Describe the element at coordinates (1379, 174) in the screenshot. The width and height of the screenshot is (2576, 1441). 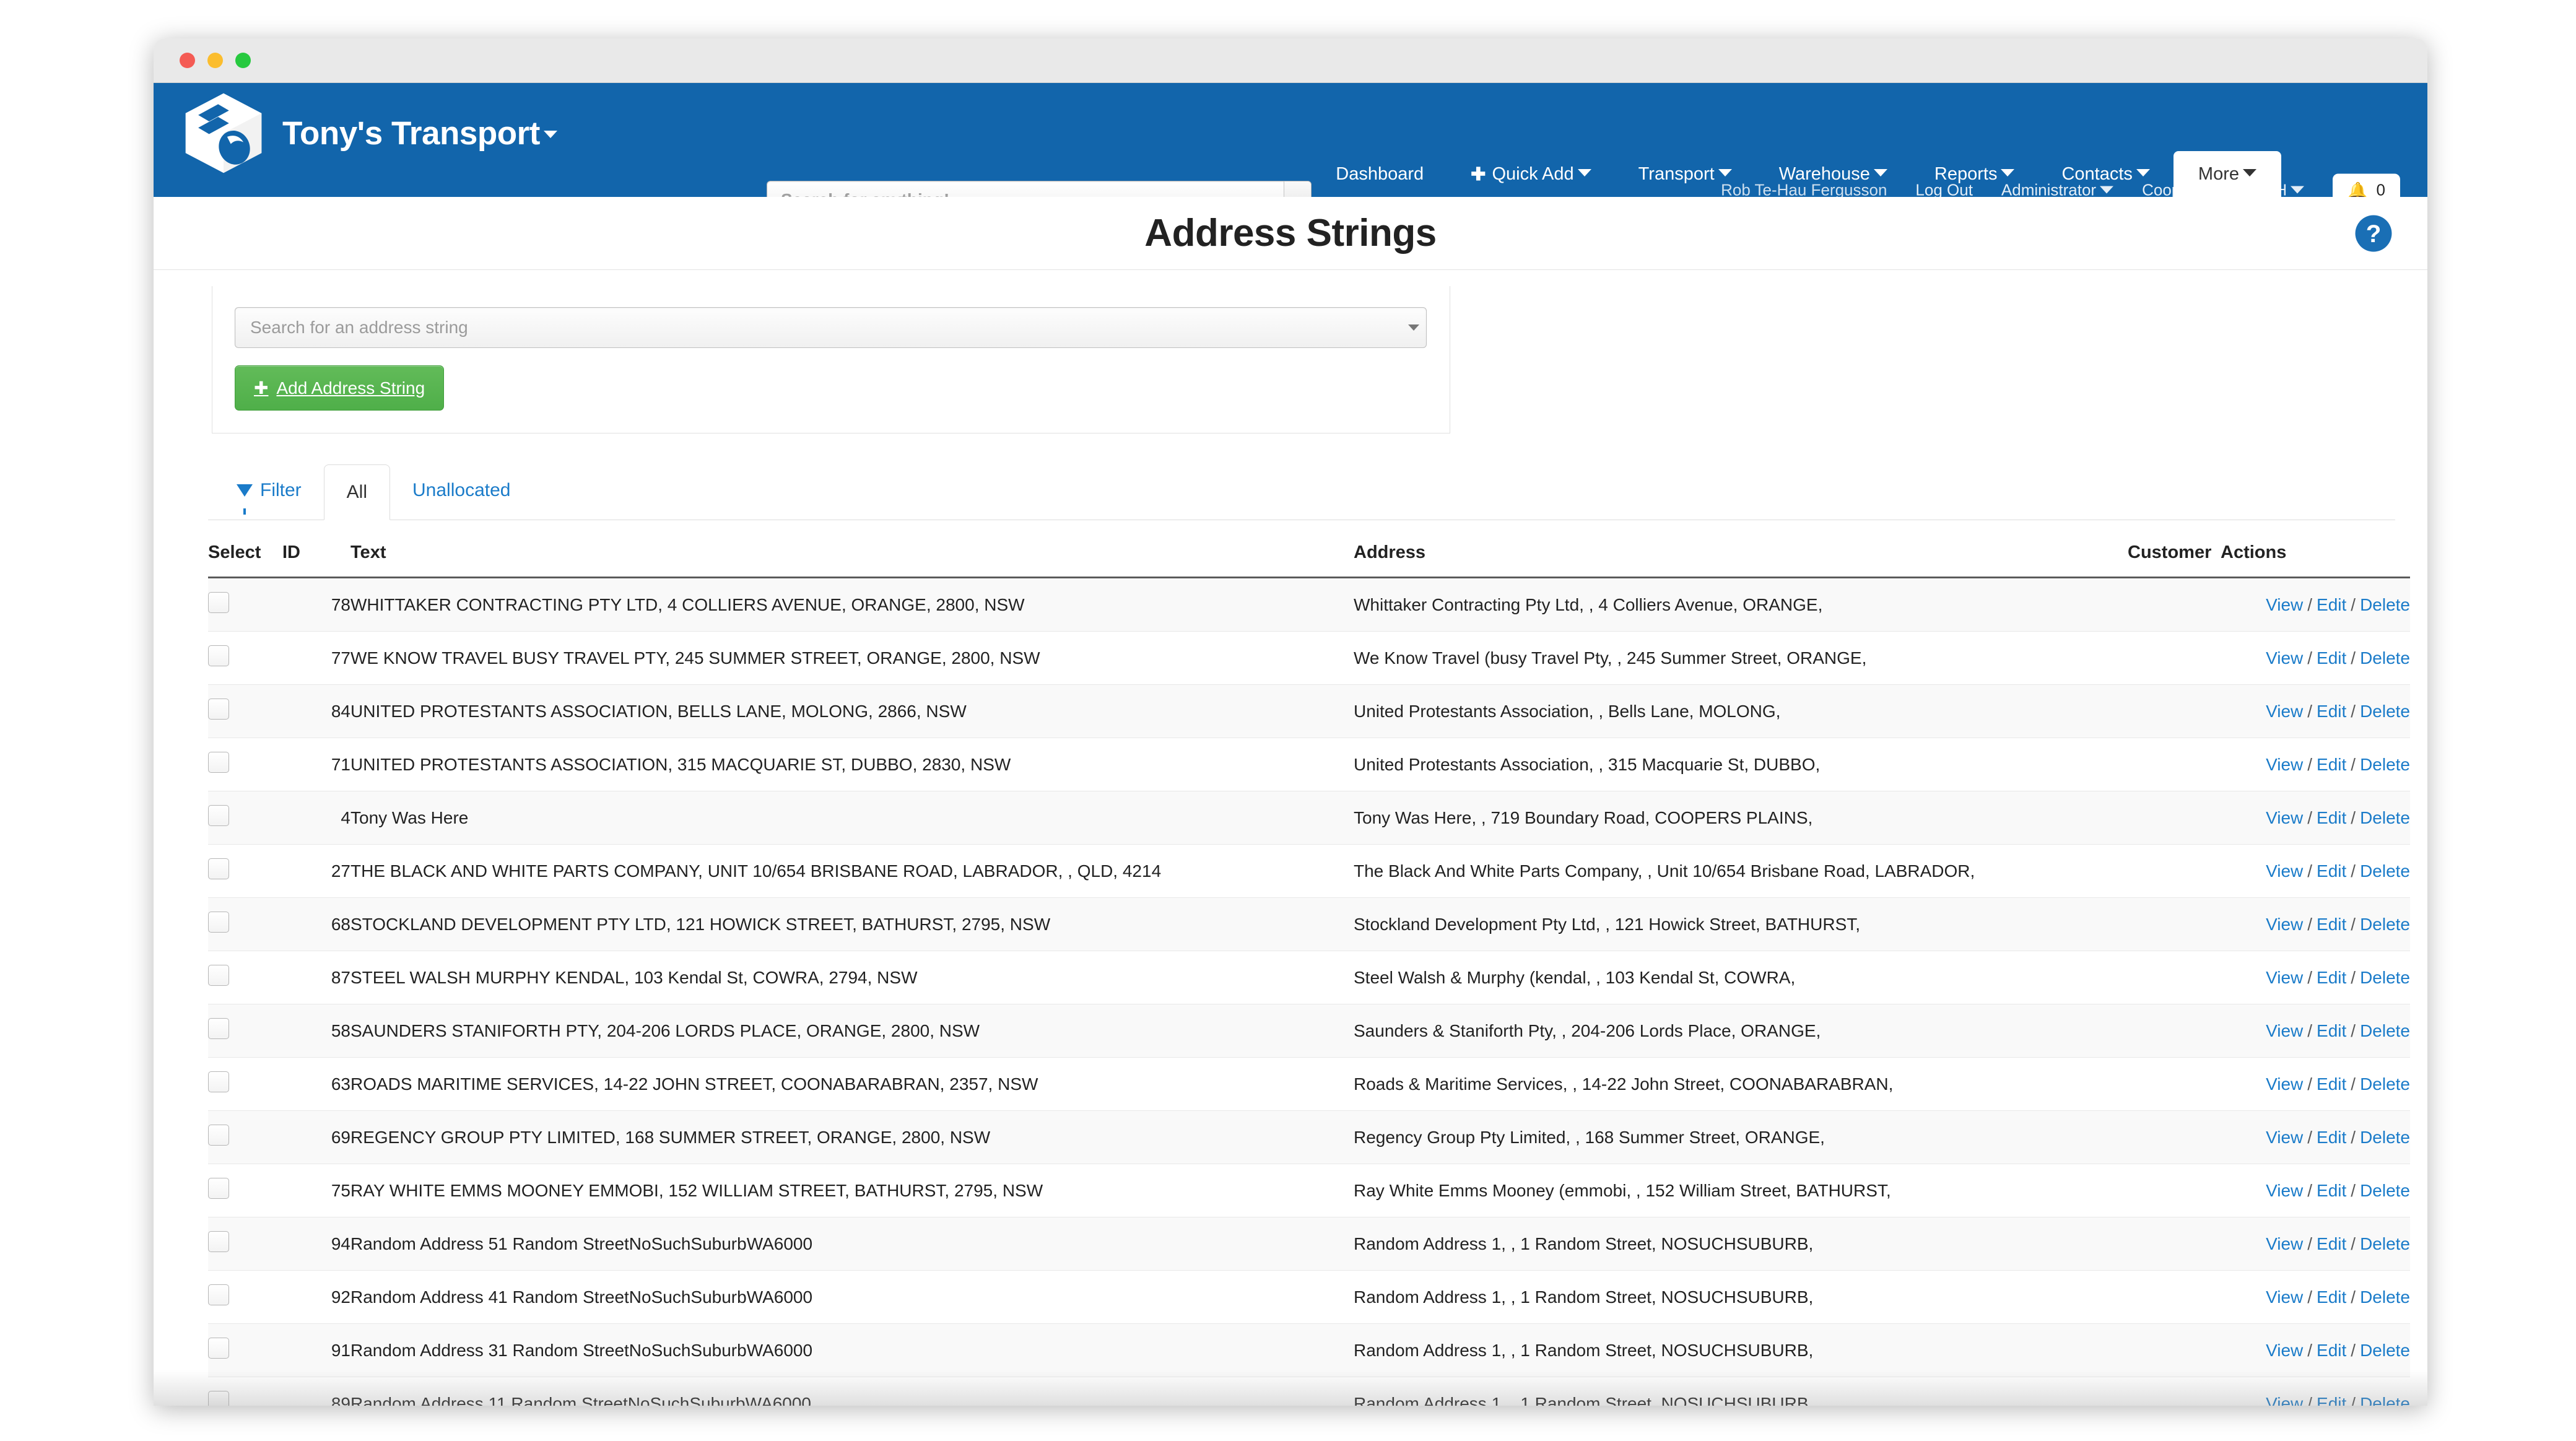
I see `nav-item-dashboard: Dashboard` at that location.